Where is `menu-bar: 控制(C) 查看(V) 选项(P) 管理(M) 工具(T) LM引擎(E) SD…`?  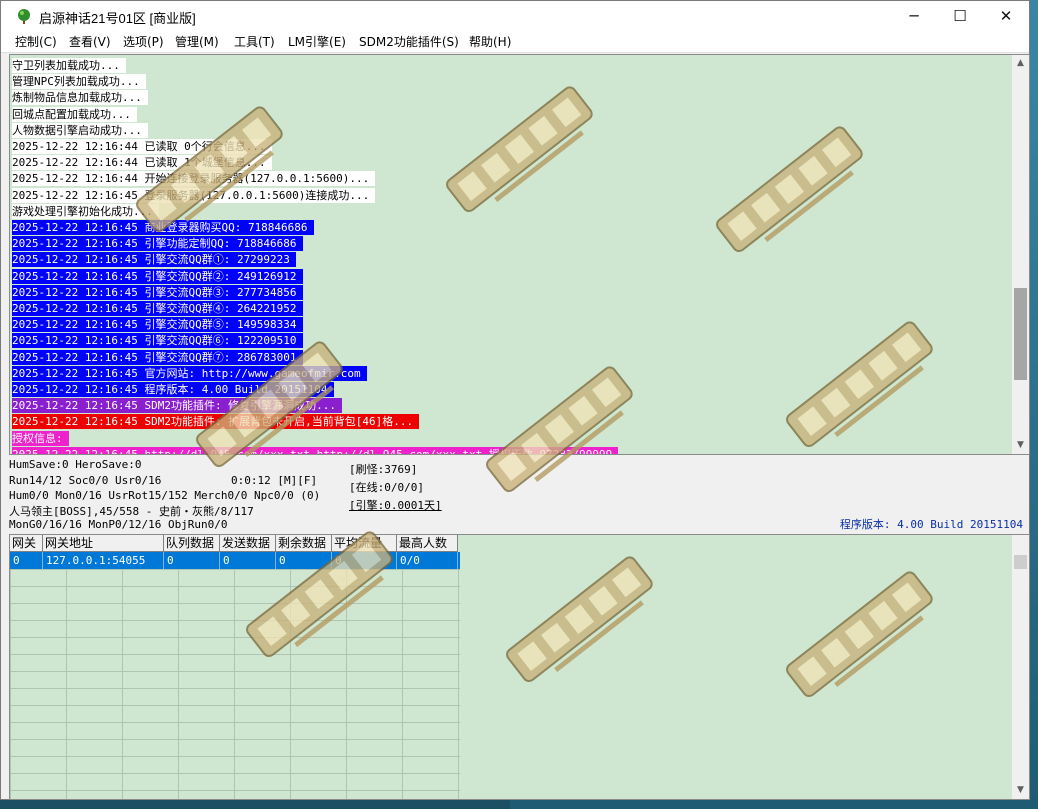 menu-bar: 控制(C) 查看(V) 选项(P) 管理(M) 工具(T) LM引擎(E) SD… is located at coordinates (515, 42).